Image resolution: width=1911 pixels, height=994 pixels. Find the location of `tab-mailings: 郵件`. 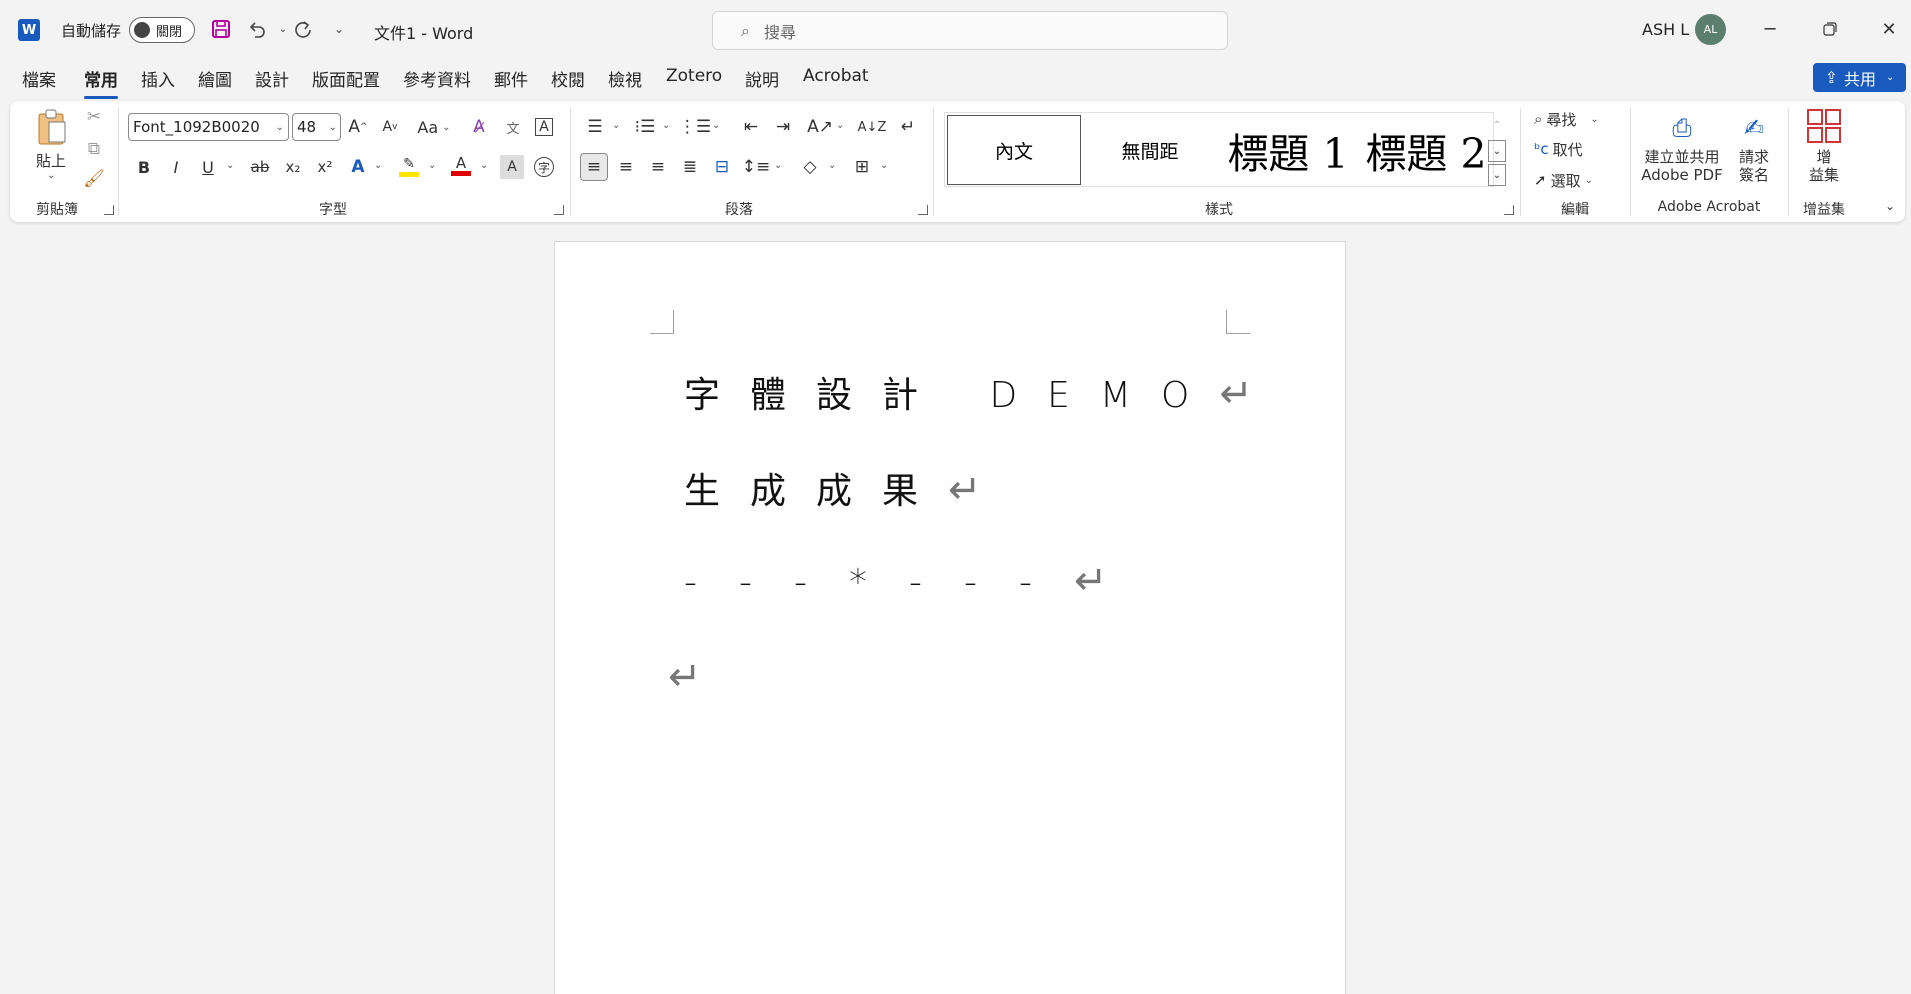

tab-mailings: 郵件 is located at coordinates (511, 78).